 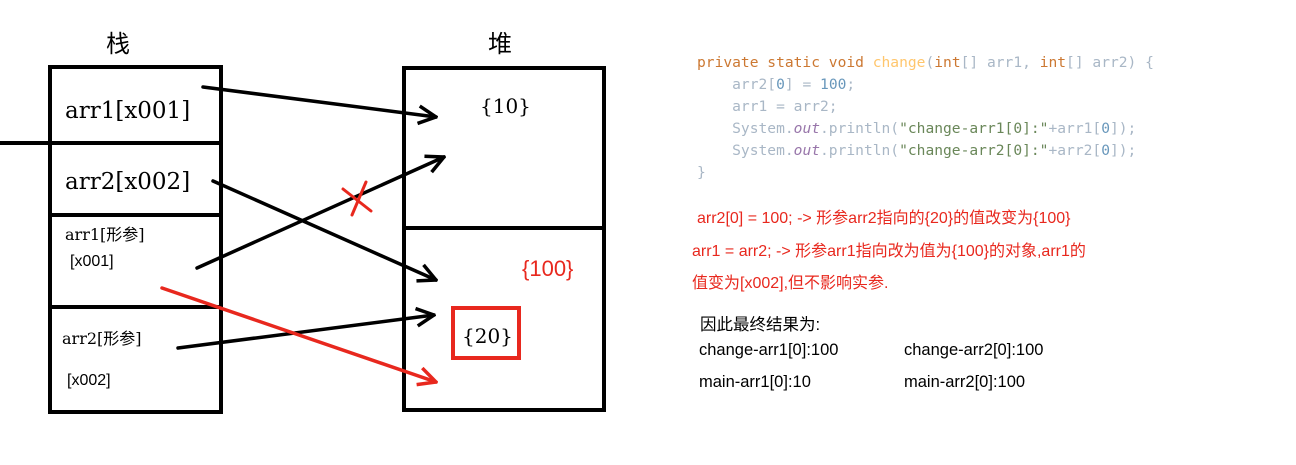 I want to click on result-main-arr2: main-arr2[0]:100, so click(x=965, y=382).